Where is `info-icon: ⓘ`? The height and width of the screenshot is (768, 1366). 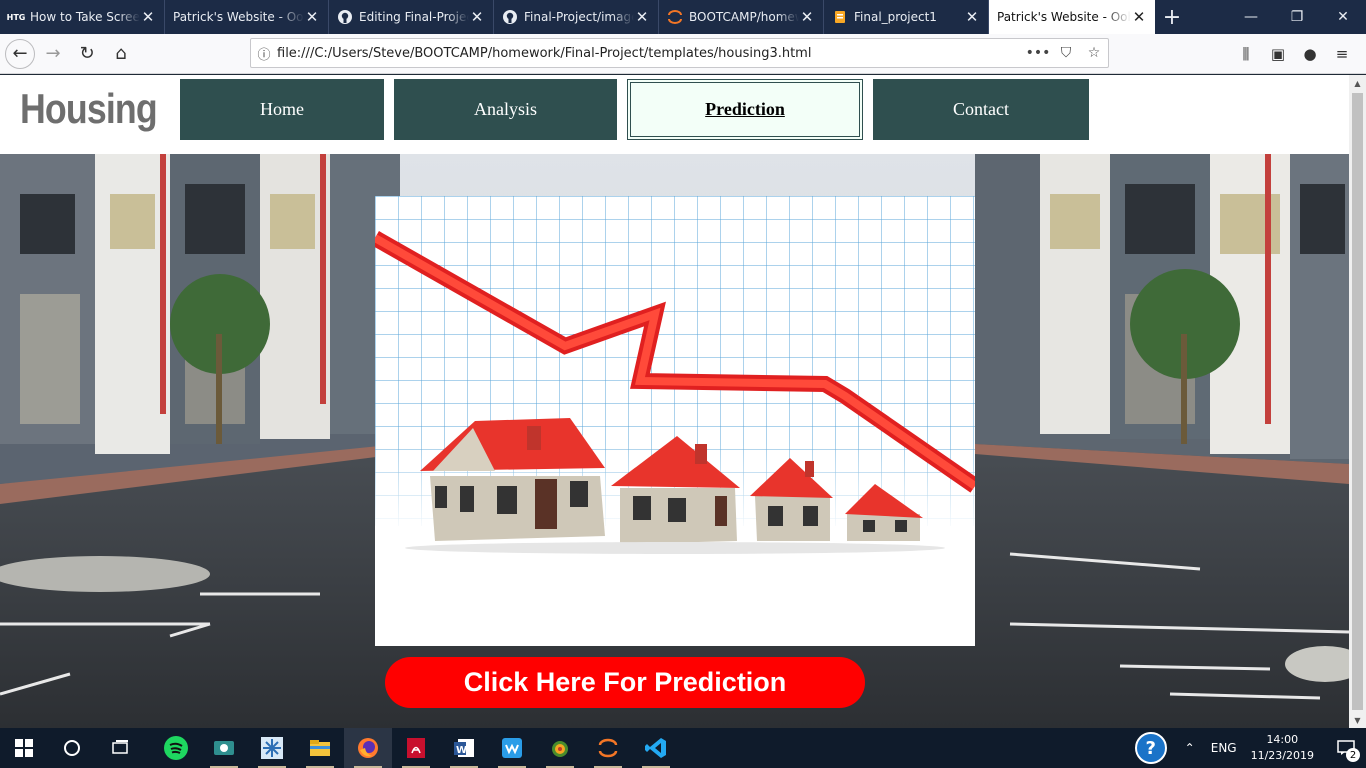
info-icon: ⓘ is located at coordinates (264, 53).